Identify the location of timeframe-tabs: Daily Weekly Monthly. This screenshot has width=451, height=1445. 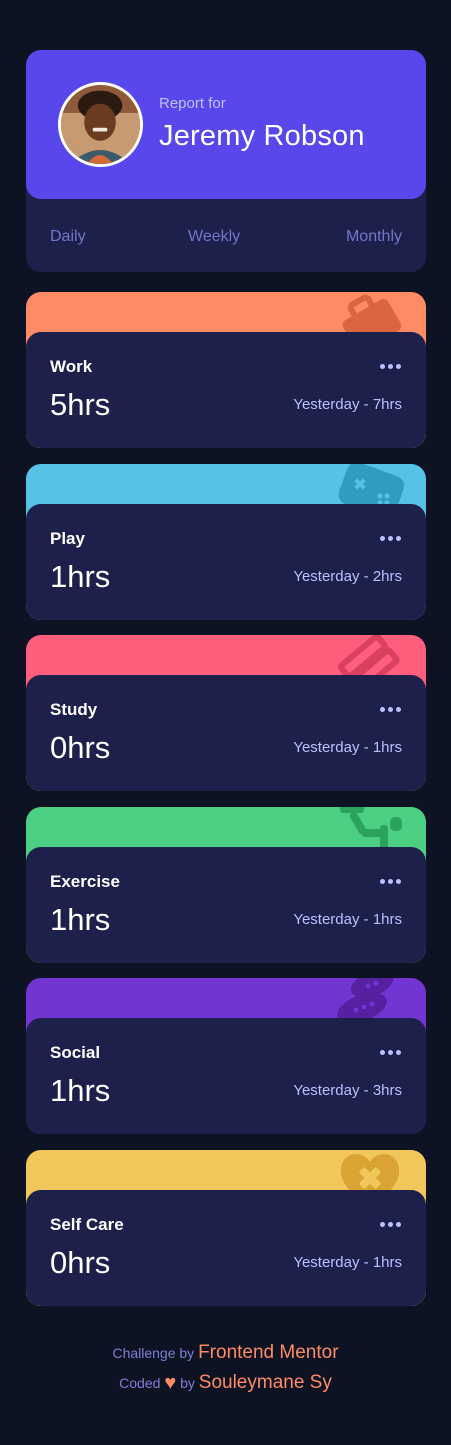
(226, 239).